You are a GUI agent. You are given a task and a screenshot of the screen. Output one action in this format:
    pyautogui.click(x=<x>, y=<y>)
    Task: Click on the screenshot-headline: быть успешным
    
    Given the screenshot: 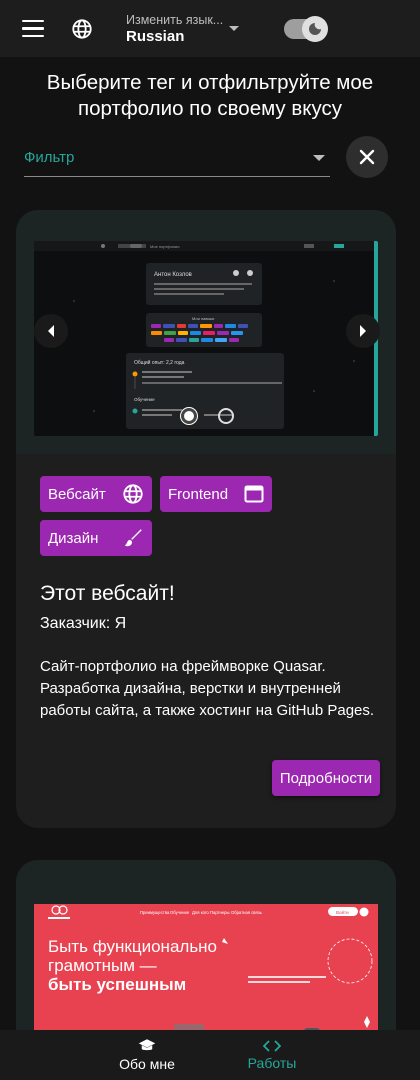 What is the action you would take?
    pyautogui.click(x=117, y=984)
    